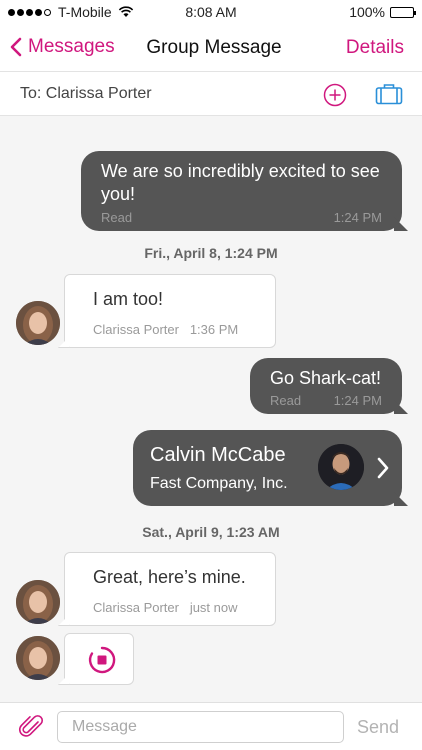  I want to click on send-button: Send, so click(378, 727).